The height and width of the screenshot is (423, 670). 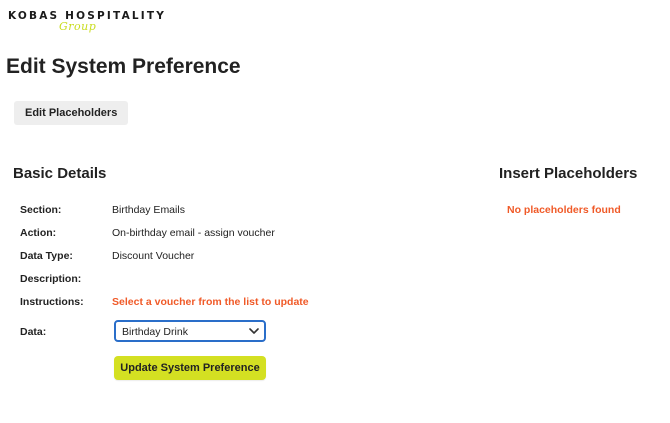 What do you see at coordinates (190, 331) in the screenshot?
I see `voucher-select: Birthday Drink` at bounding box center [190, 331].